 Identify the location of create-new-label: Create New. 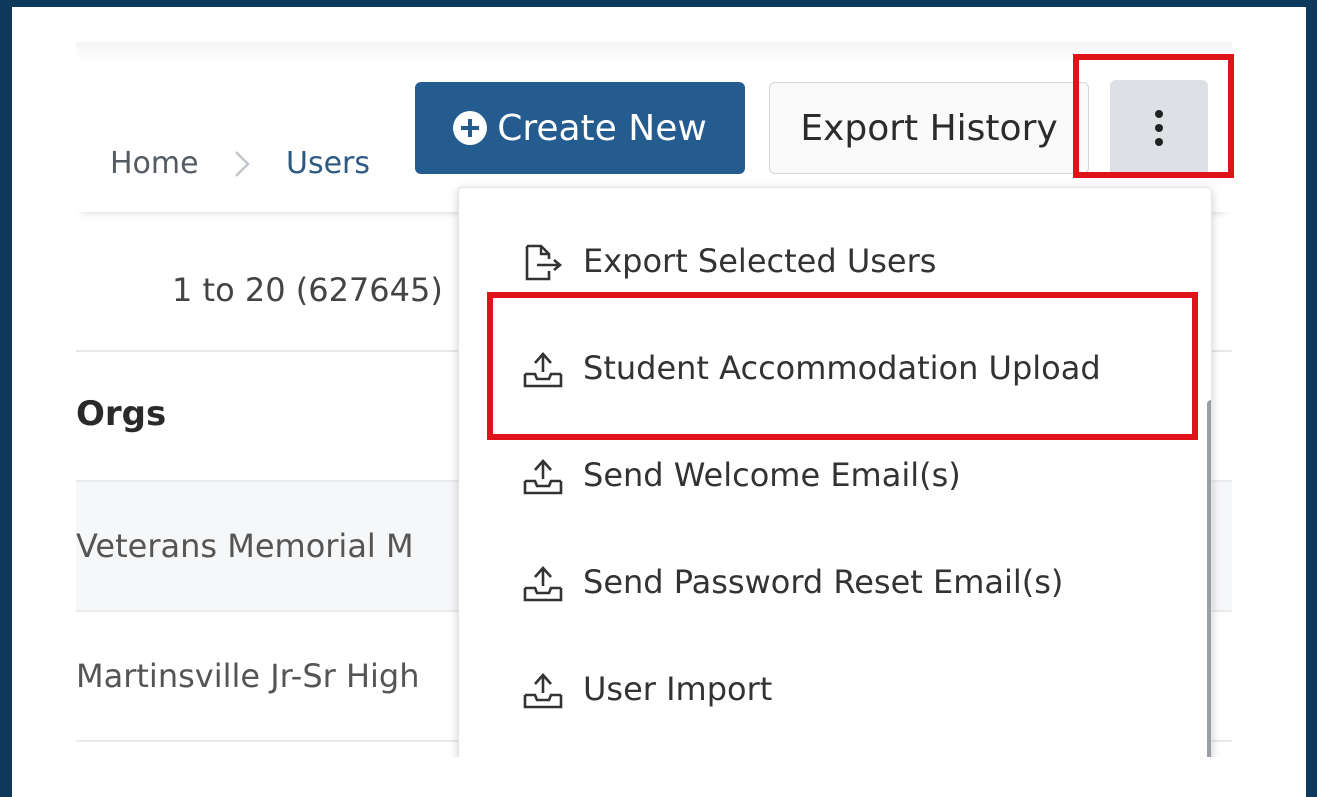
(602, 128).